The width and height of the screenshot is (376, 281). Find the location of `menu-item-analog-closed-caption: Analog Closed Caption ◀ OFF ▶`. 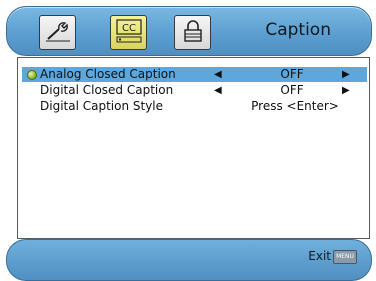

menu-item-analog-closed-caption: Analog Closed Caption ◀ OFF ▶ is located at coordinates (194, 74).